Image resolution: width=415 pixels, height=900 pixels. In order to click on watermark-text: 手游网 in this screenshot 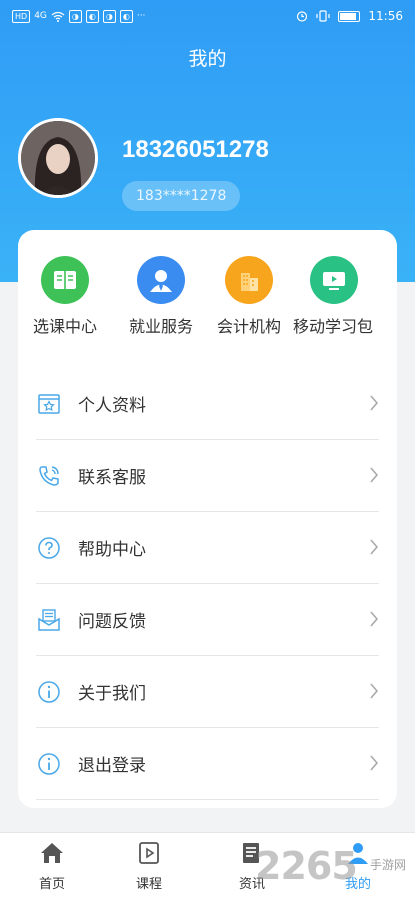, I will do `click(388, 865)`.